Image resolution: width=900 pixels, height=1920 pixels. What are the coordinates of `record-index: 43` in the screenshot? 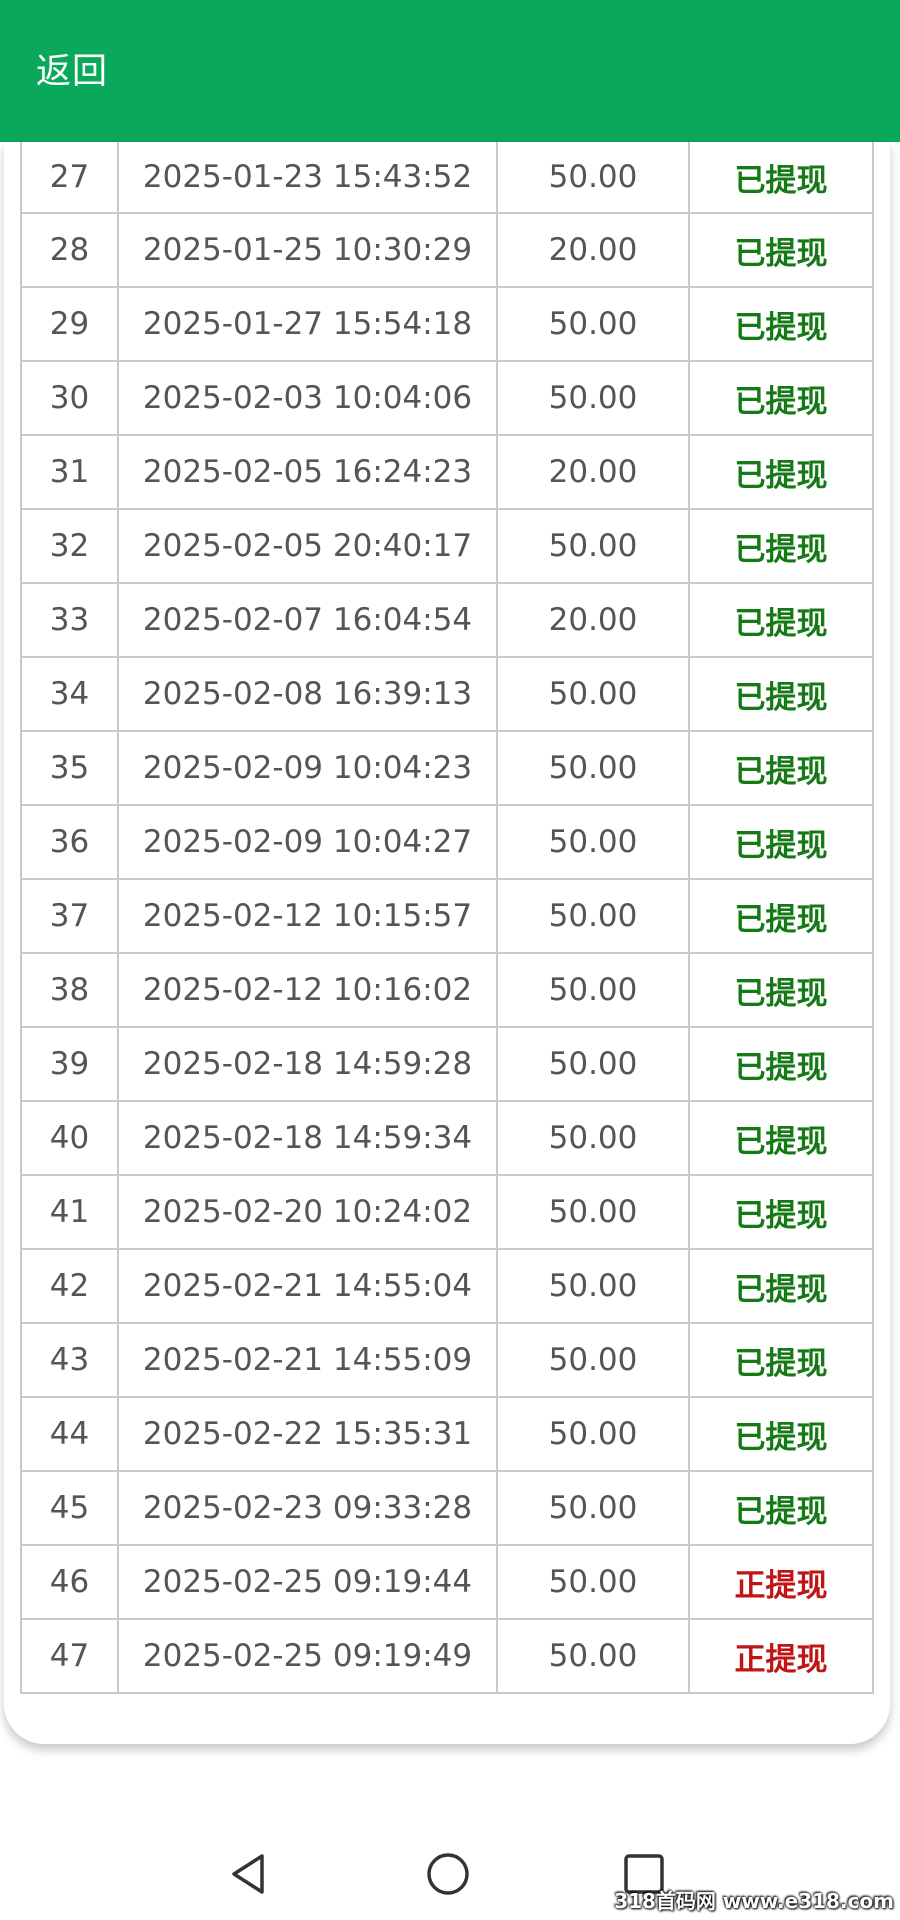 It's located at (69, 1360).